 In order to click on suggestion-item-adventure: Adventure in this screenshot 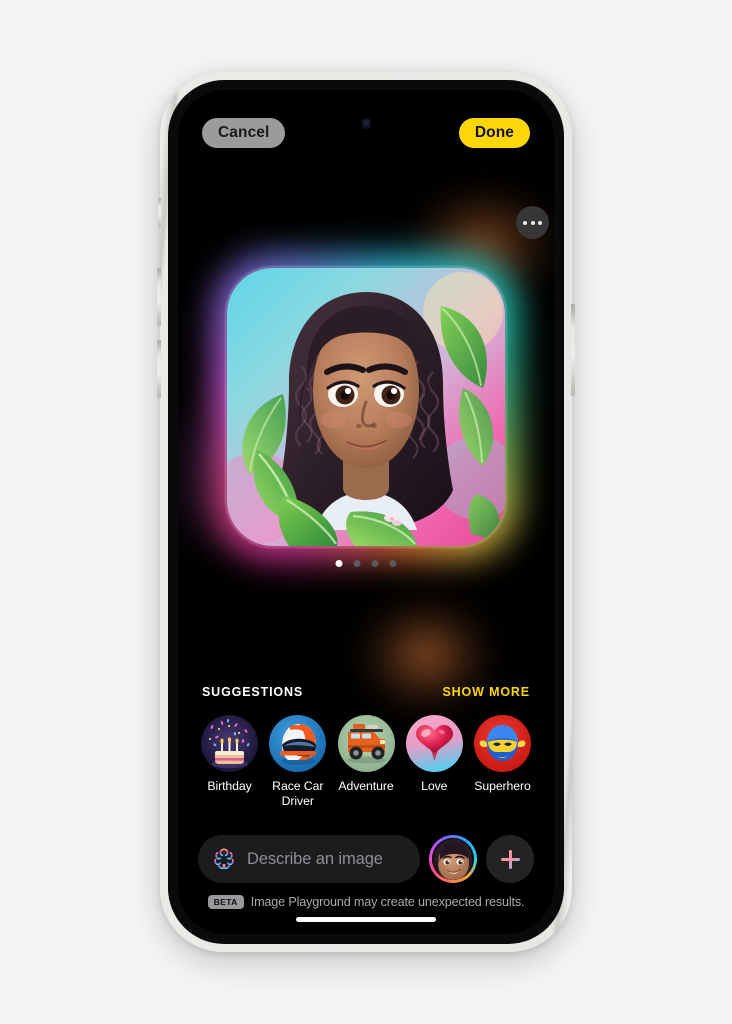, I will do `click(366, 761)`.